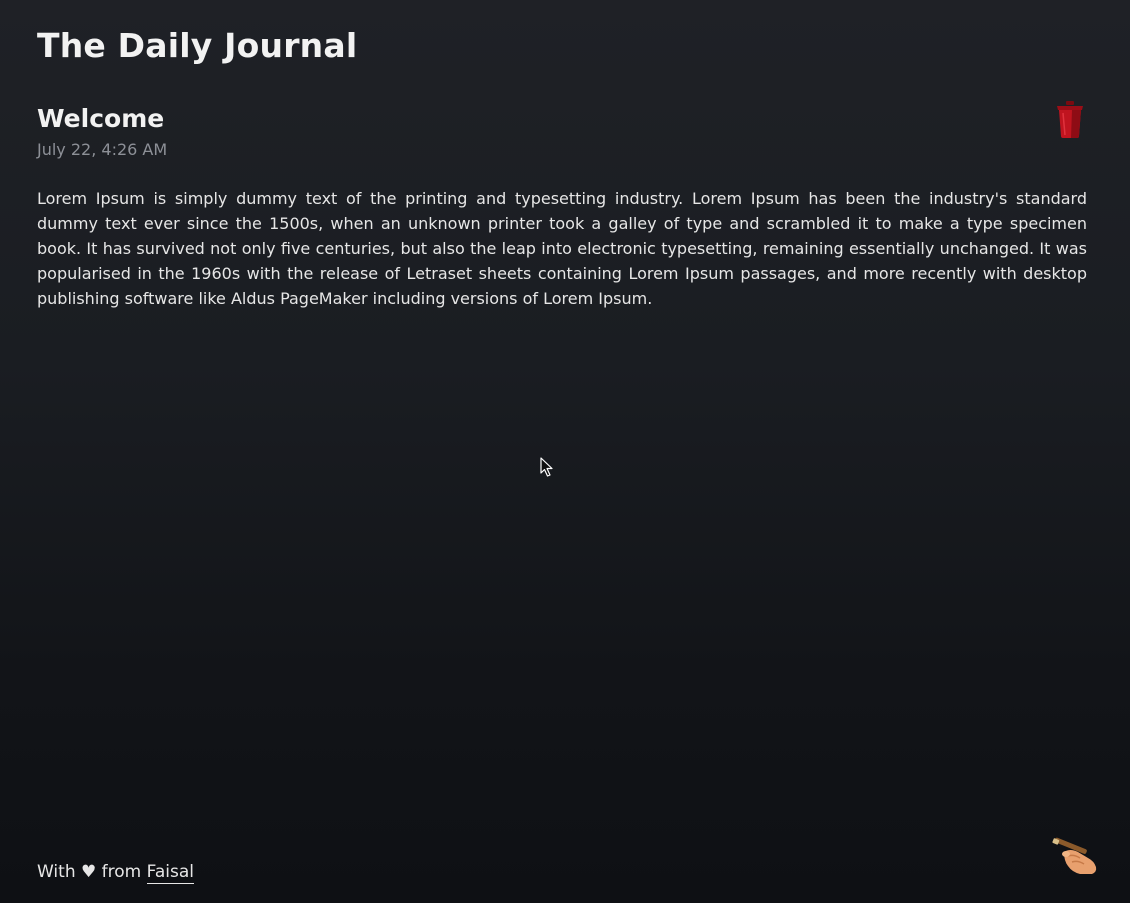 The width and height of the screenshot is (1130, 903). Describe the element at coordinates (197, 45) in the screenshot. I see `app-title: The Daily Journal` at that location.